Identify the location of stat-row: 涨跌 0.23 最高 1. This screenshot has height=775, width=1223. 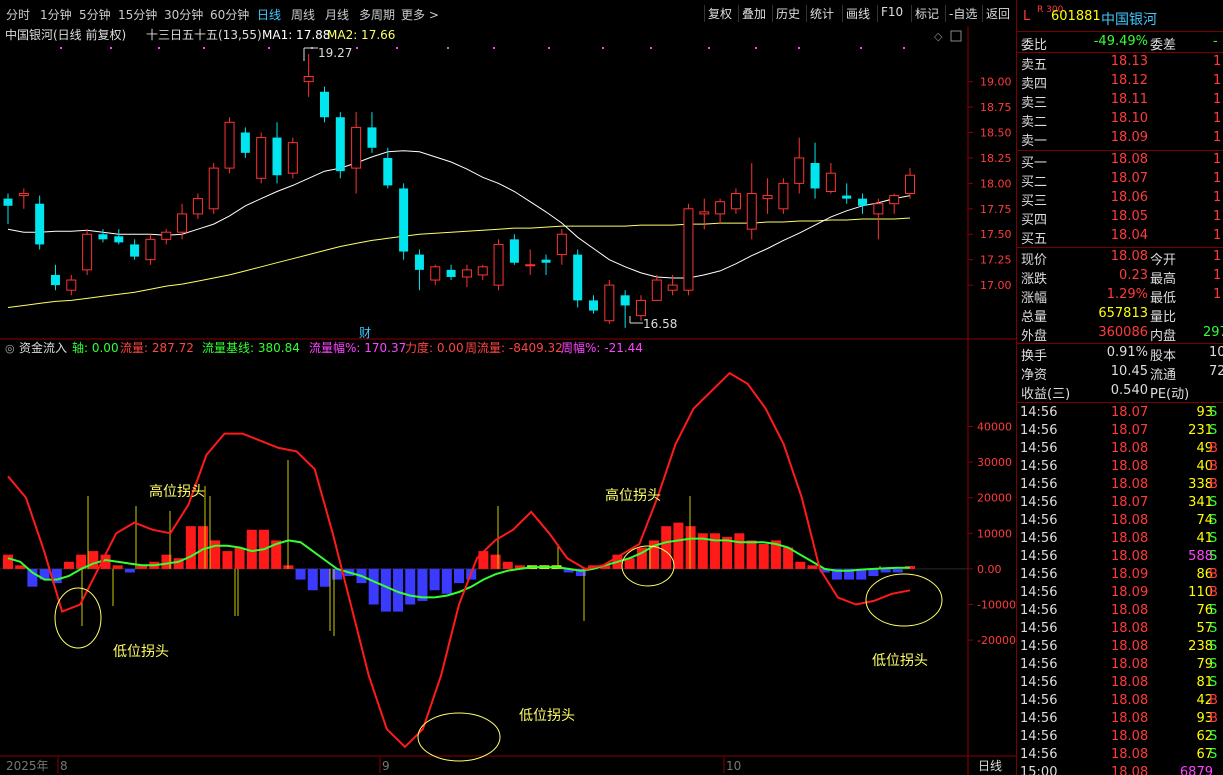
(1121, 277).